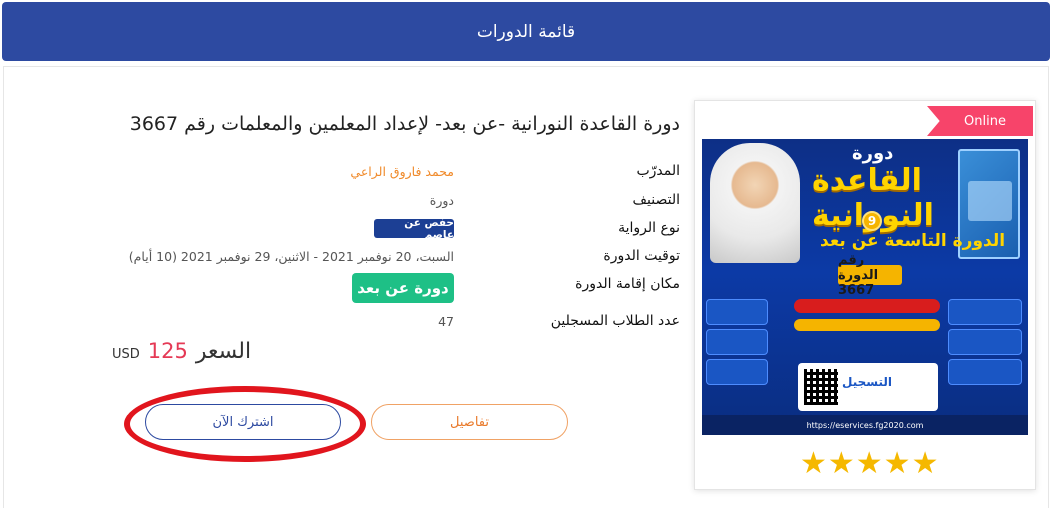 The height and width of the screenshot is (508, 1052). What do you see at coordinates (872, 198) in the screenshot?
I see `poster-line2: القاعدة النورانية` at bounding box center [872, 198].